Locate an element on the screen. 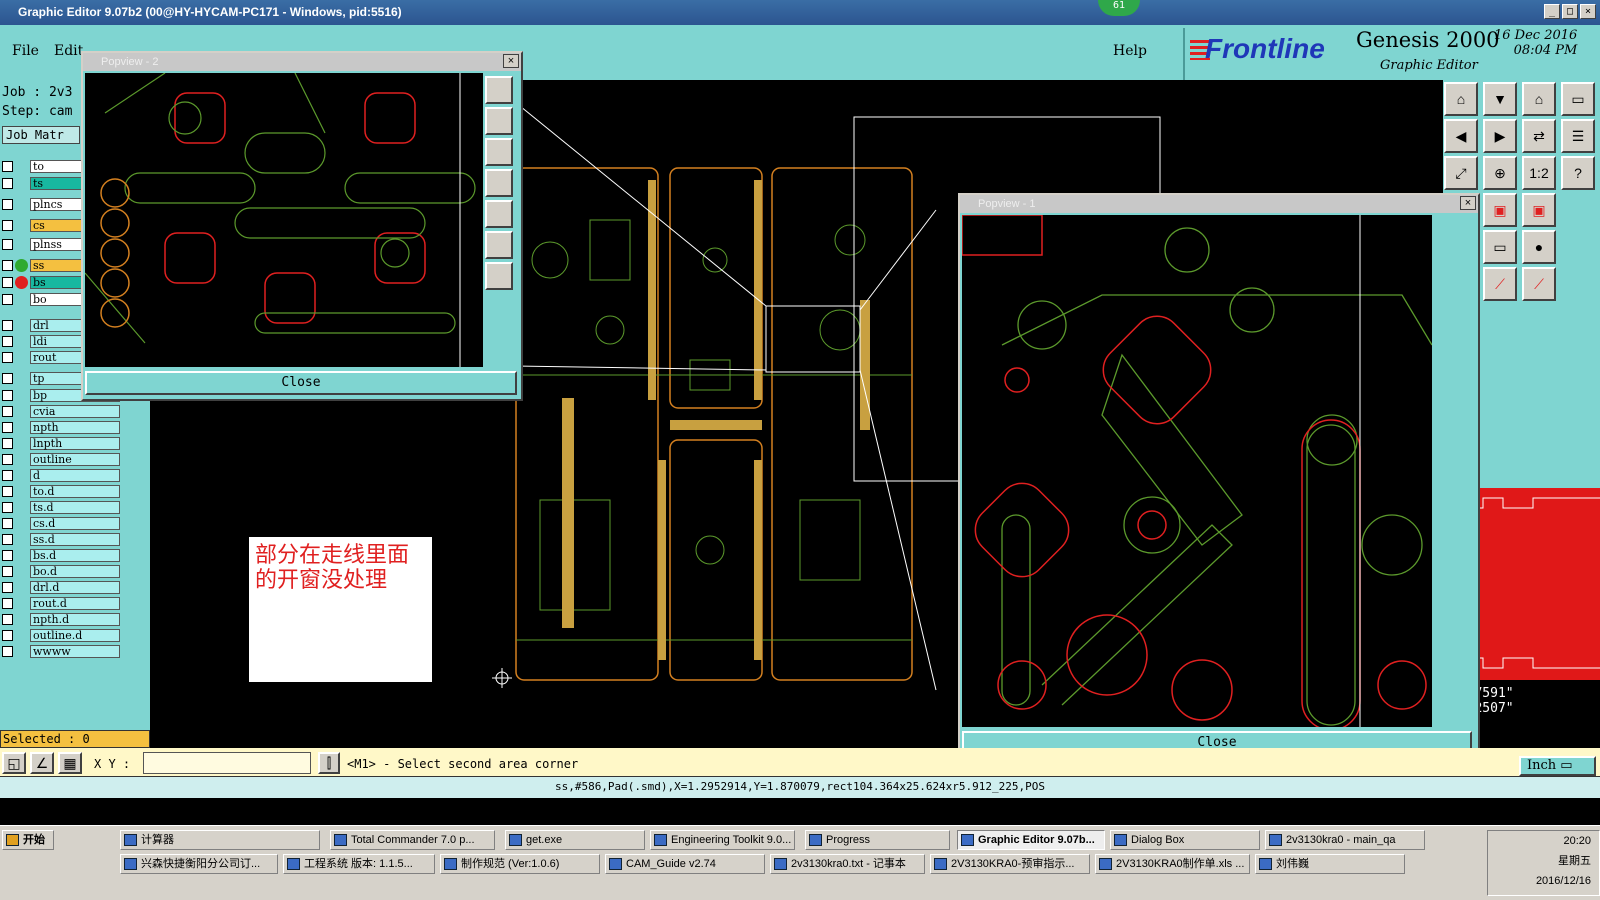  pv2-fit-icon is located at coordinates (499, 245).